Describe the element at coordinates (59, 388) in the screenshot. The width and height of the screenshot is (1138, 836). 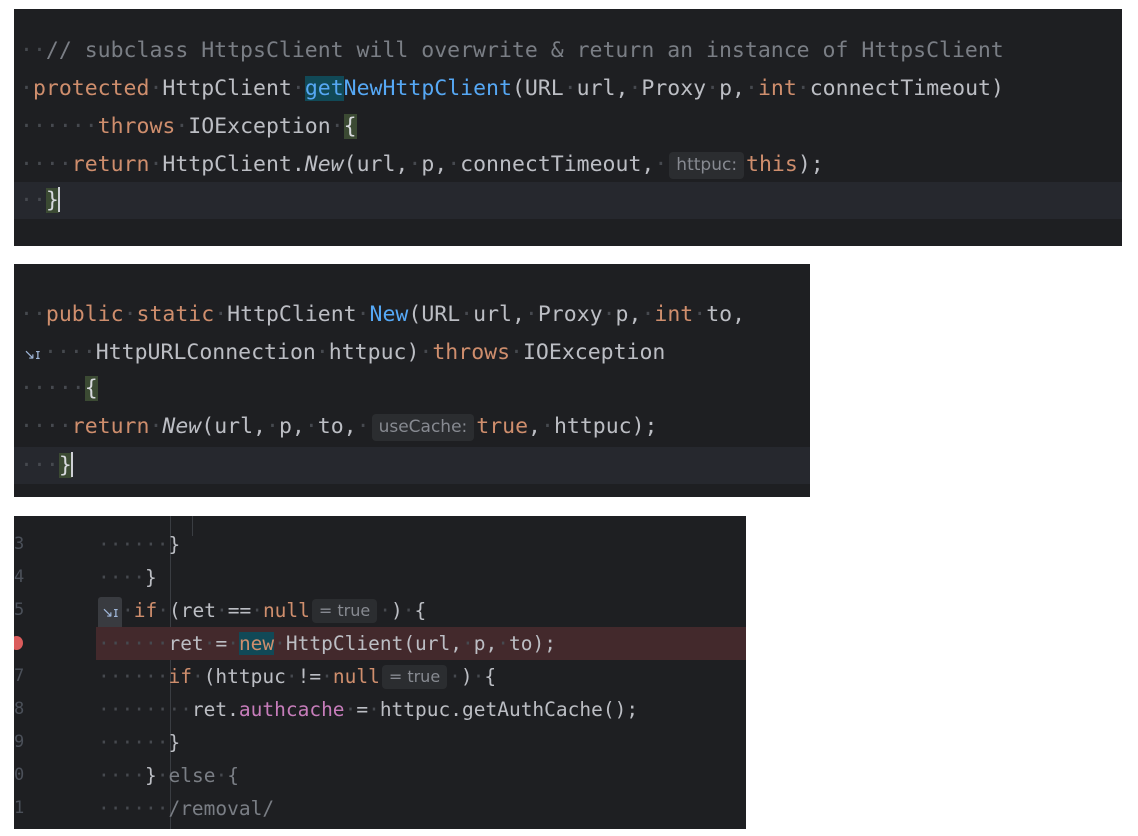
I see `code-line: ·····{` at that location.